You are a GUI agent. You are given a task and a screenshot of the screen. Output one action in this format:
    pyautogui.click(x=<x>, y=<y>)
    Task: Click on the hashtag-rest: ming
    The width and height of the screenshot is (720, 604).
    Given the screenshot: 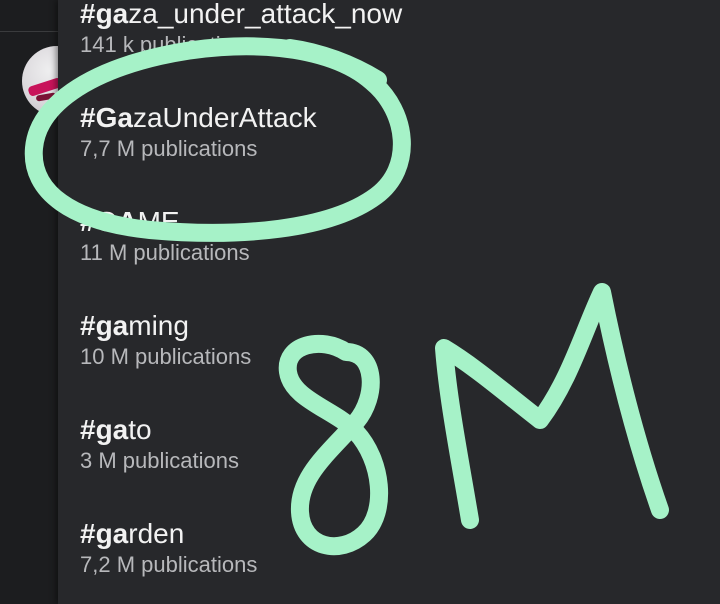 What is the action you would take?
    pyautogui.click(x=158, y=325)
    